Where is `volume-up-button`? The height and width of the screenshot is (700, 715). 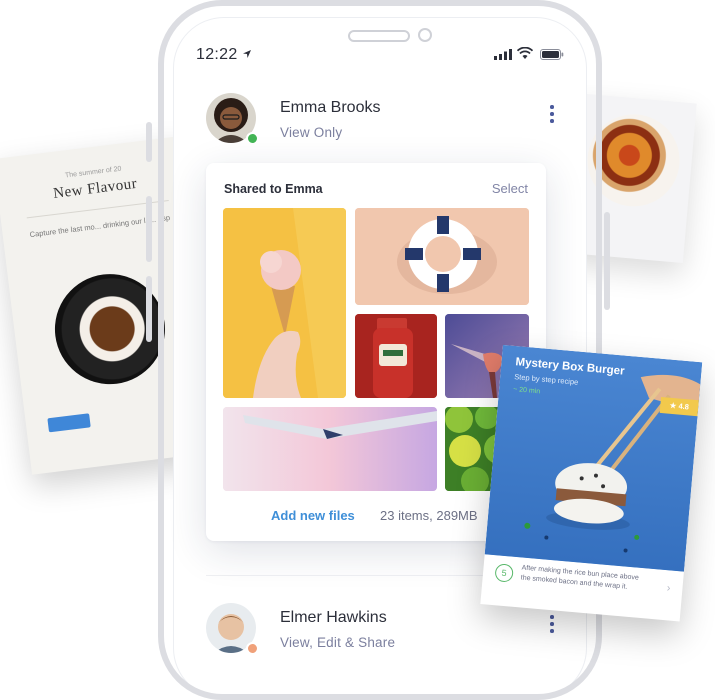
volume-up-button is located at coordinates (149, 229).